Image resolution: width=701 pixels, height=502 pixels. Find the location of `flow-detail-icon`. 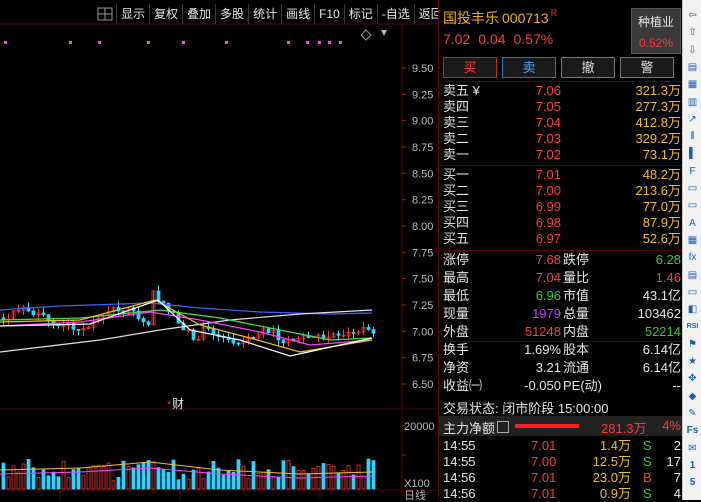

flow-detail-icon is located at coordinates (503, 427).